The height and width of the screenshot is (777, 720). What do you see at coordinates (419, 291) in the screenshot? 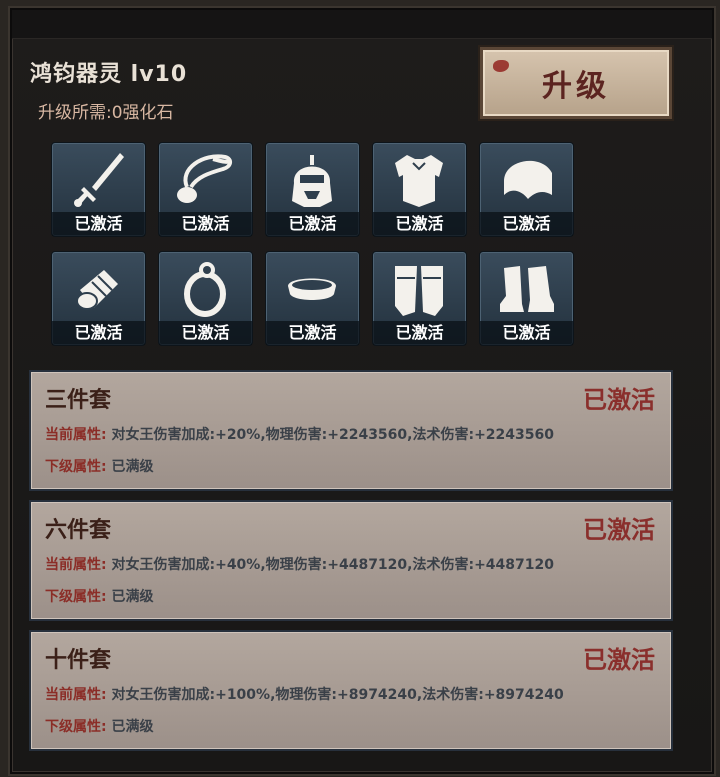
I see `leggings-icon` at bounding box center [419, 291].